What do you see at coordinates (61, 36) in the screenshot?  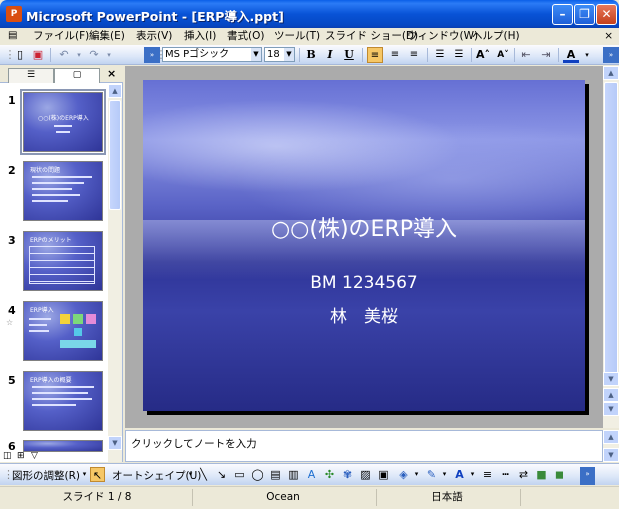 I see `menu-file: ファイル(F)` at bounding box center [61, 36].